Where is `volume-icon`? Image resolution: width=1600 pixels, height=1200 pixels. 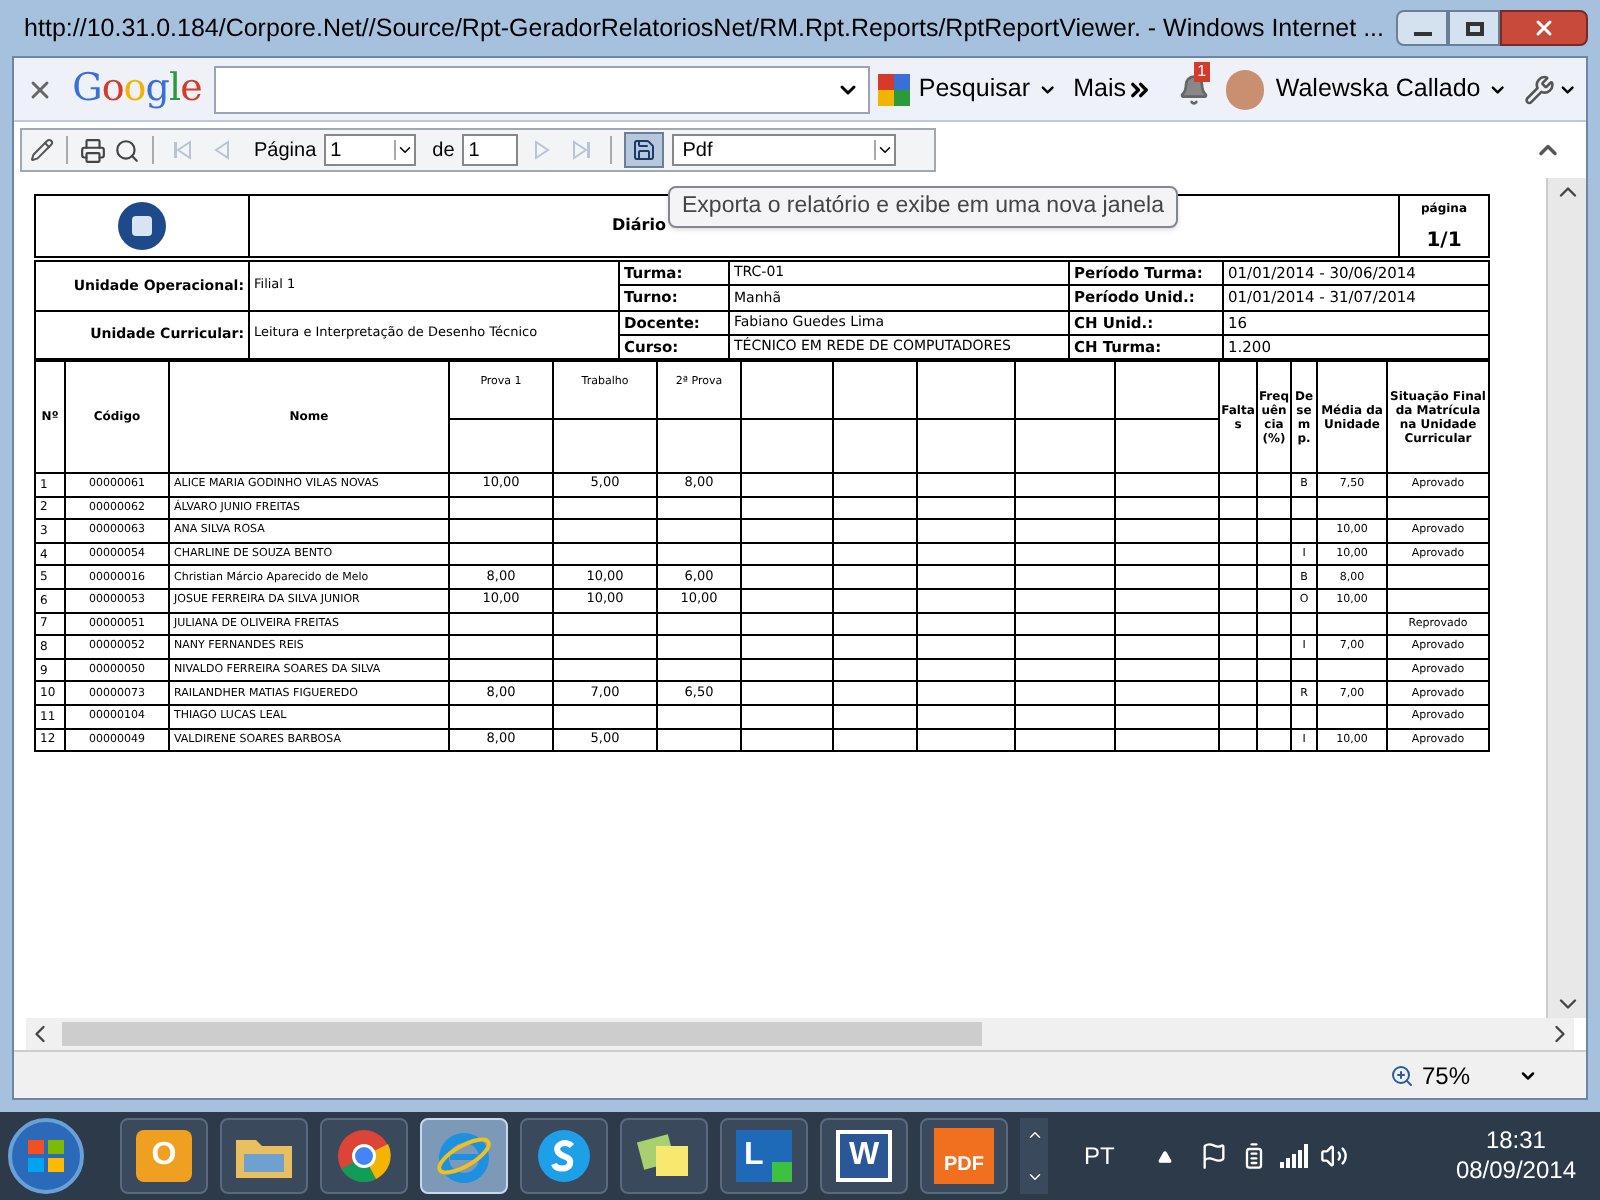
volume-icon is located at coordinates (1334, 1156).